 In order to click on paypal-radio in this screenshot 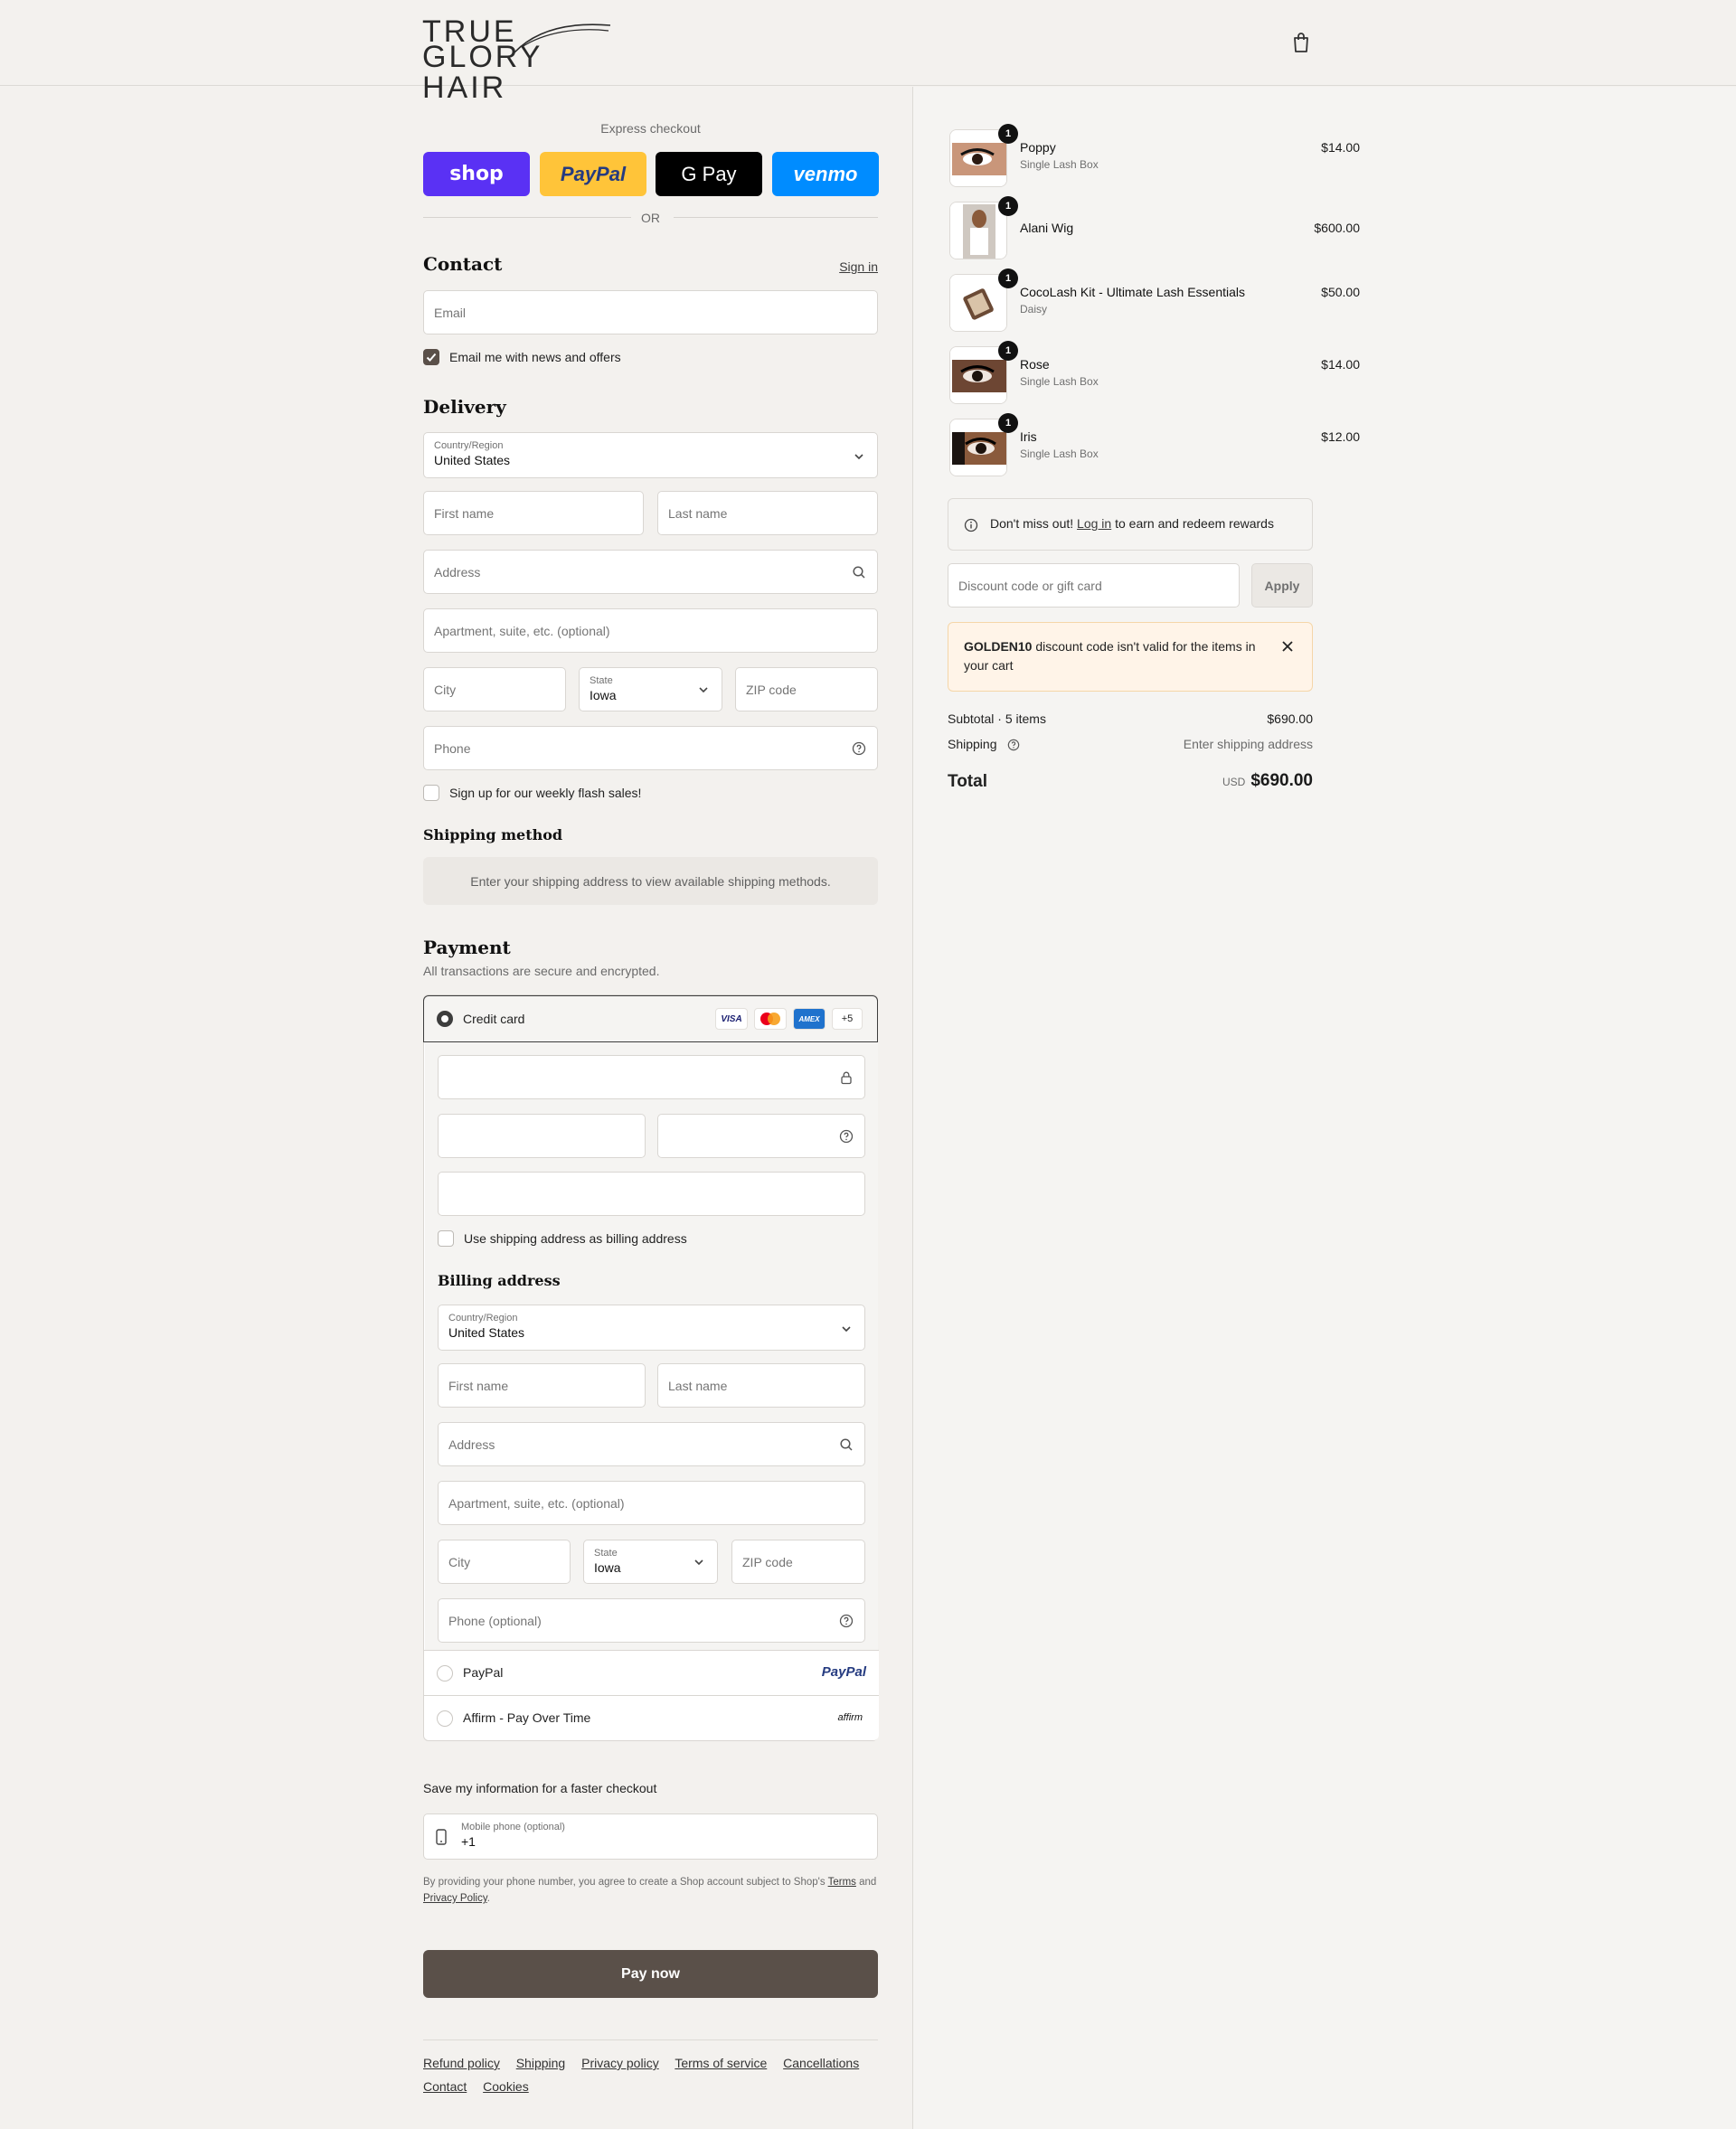, I will do `click(445, 1673)`.